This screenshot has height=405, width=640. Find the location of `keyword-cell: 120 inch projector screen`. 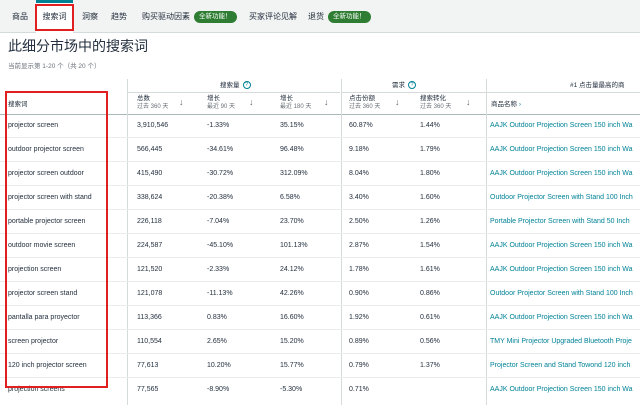

keyword-cell: 120 inch projector screen is located at coordinates (67, 366).